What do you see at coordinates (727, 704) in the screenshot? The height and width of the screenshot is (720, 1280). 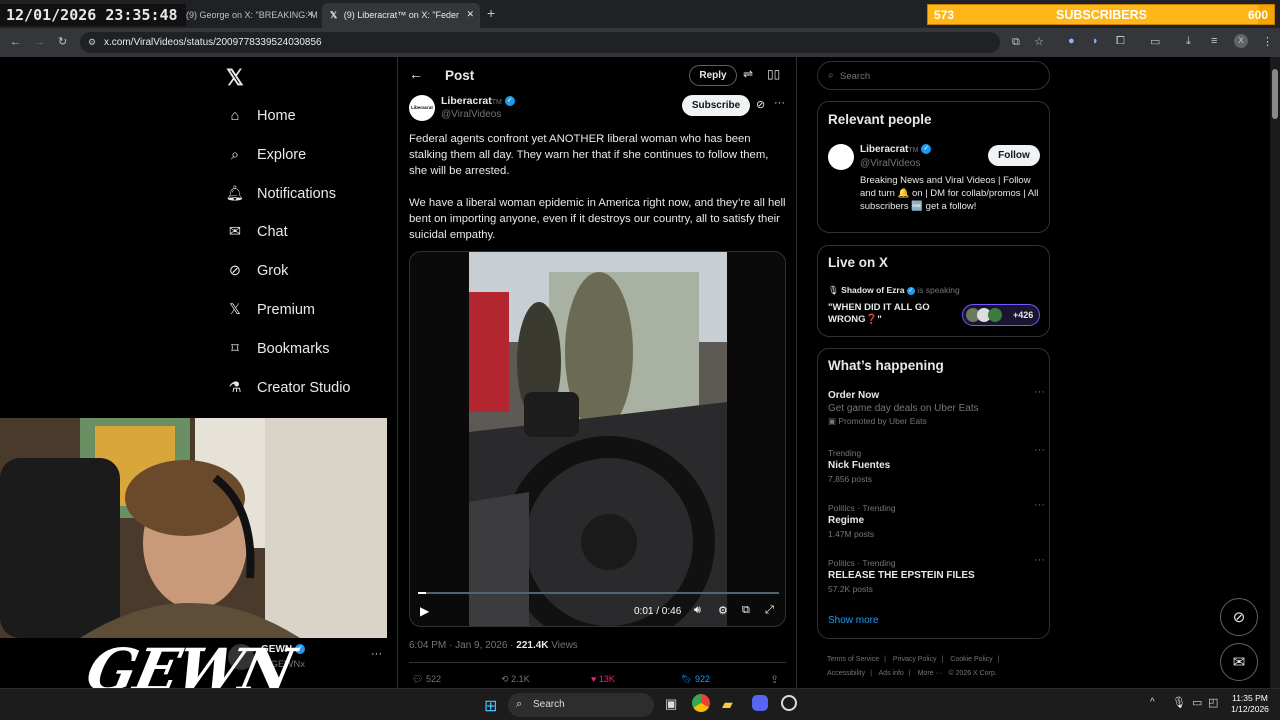 I see `file-explorer-icon: ▰` at bounding box center [727, 704].